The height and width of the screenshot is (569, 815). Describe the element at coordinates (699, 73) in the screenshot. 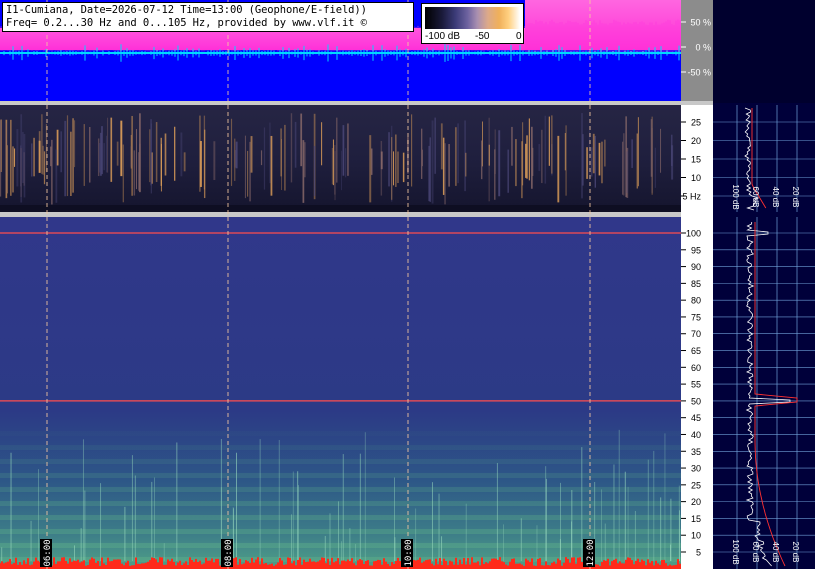

I see `waveform-tick-label: -50 %` at that location.